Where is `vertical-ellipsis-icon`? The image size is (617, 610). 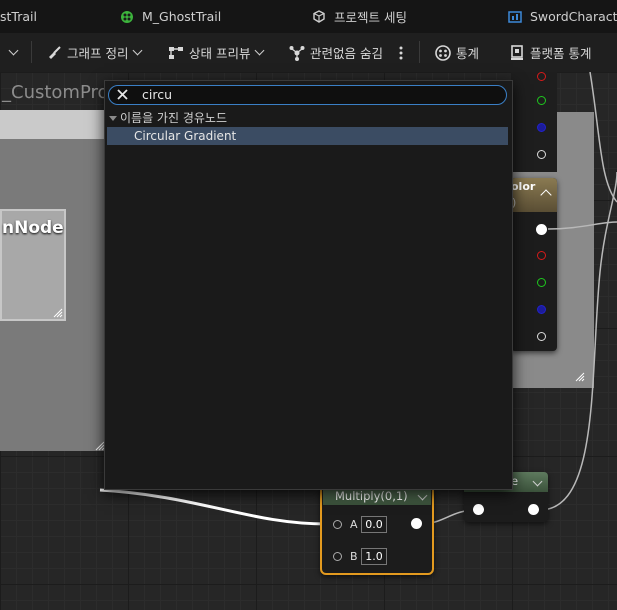 vertical-ellipsis-icon is located at coordinates (401, 52).